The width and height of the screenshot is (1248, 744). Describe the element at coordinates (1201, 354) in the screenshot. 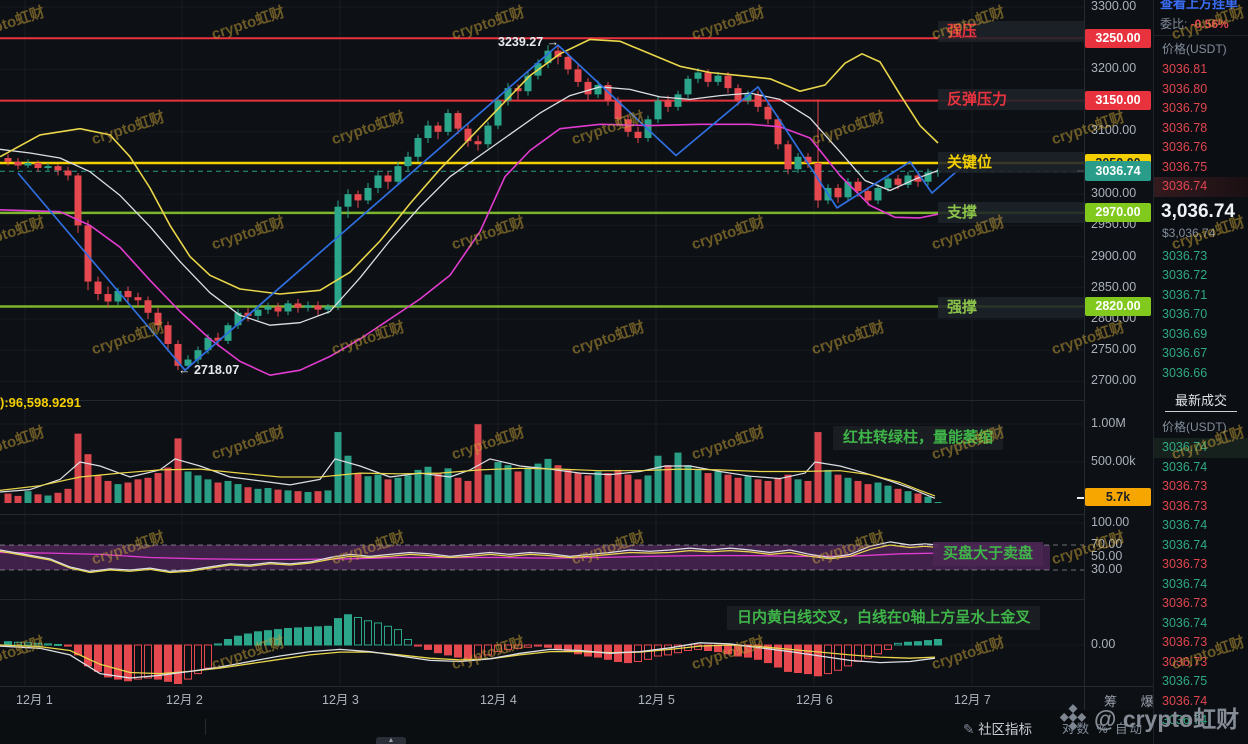

I see `bid-row: 3036.67` at that location.